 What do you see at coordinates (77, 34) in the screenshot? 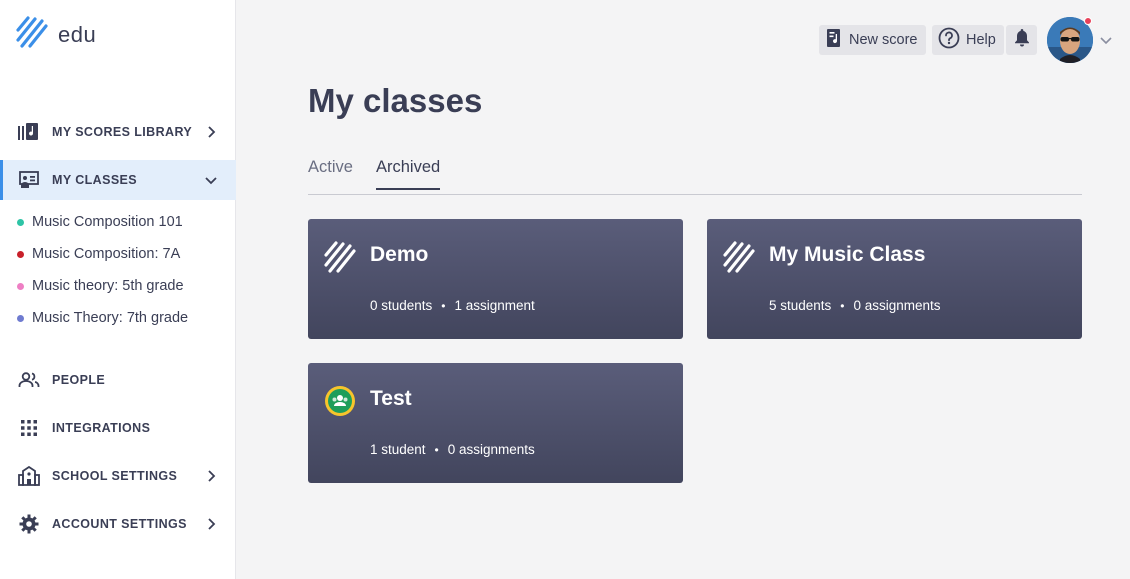
I see `logo-text: edu` at bounding box center [77, 34].